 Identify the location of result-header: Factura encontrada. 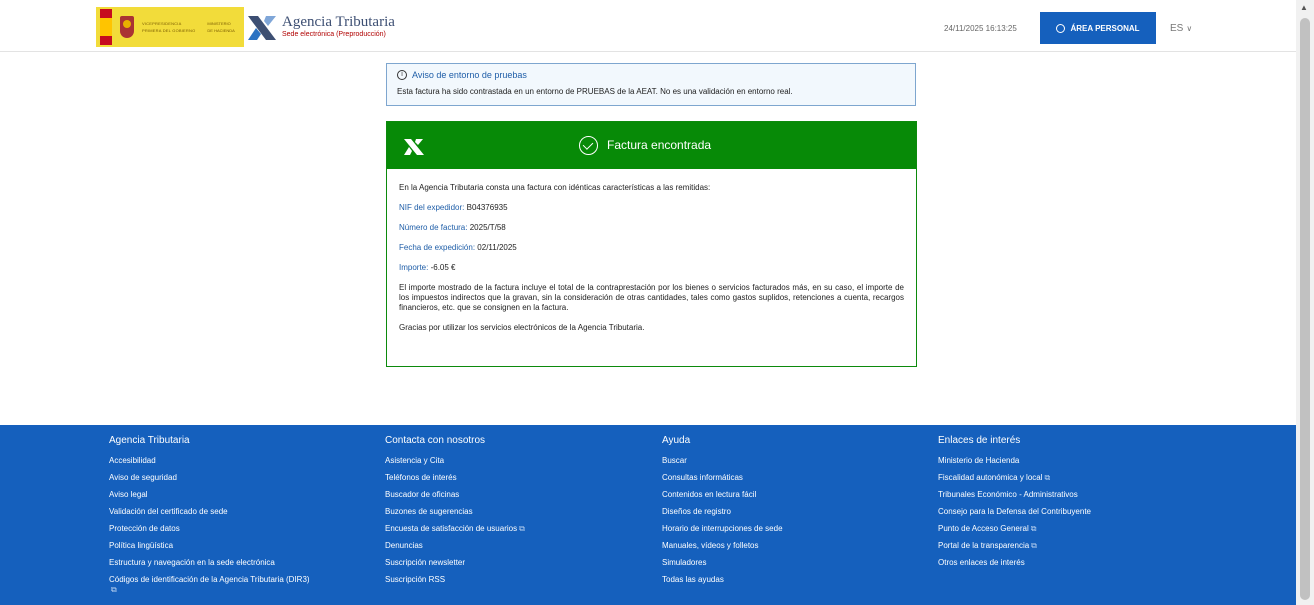
(651, 145).